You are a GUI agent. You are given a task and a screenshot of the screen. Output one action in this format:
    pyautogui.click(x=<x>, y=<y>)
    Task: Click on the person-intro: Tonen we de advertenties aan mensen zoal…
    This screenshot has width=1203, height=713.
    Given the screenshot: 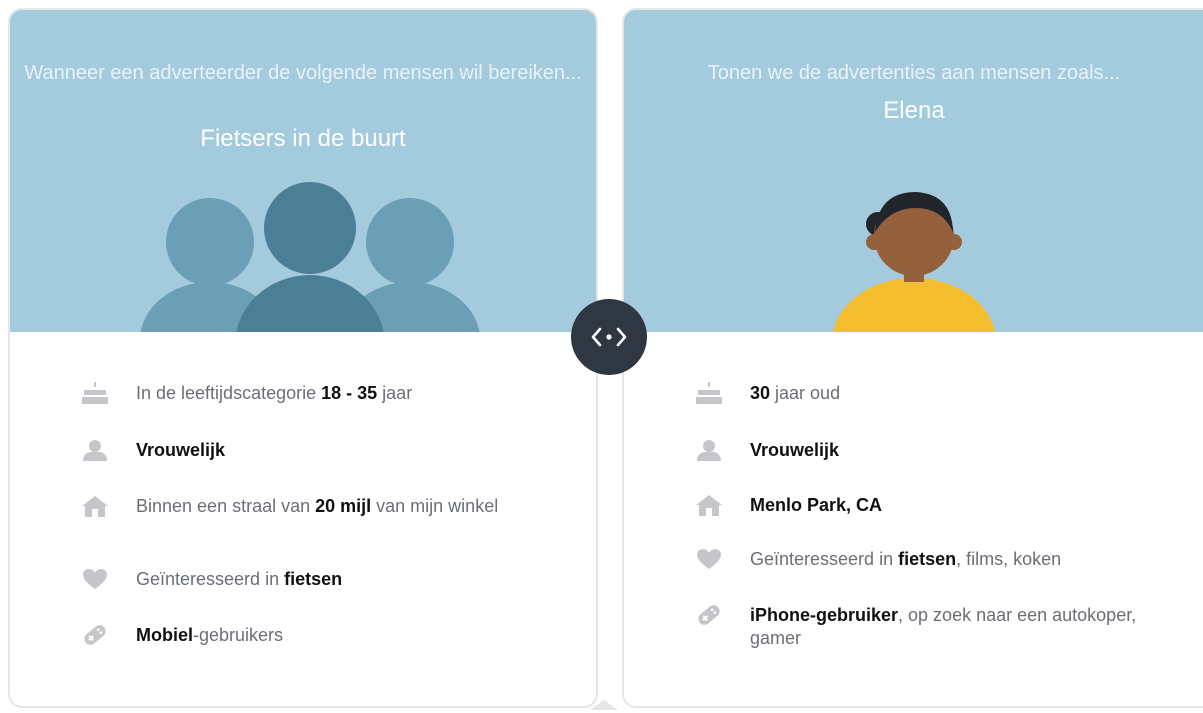 What is the action you would take?
    pyautogui.click(x=914, y=73)
    